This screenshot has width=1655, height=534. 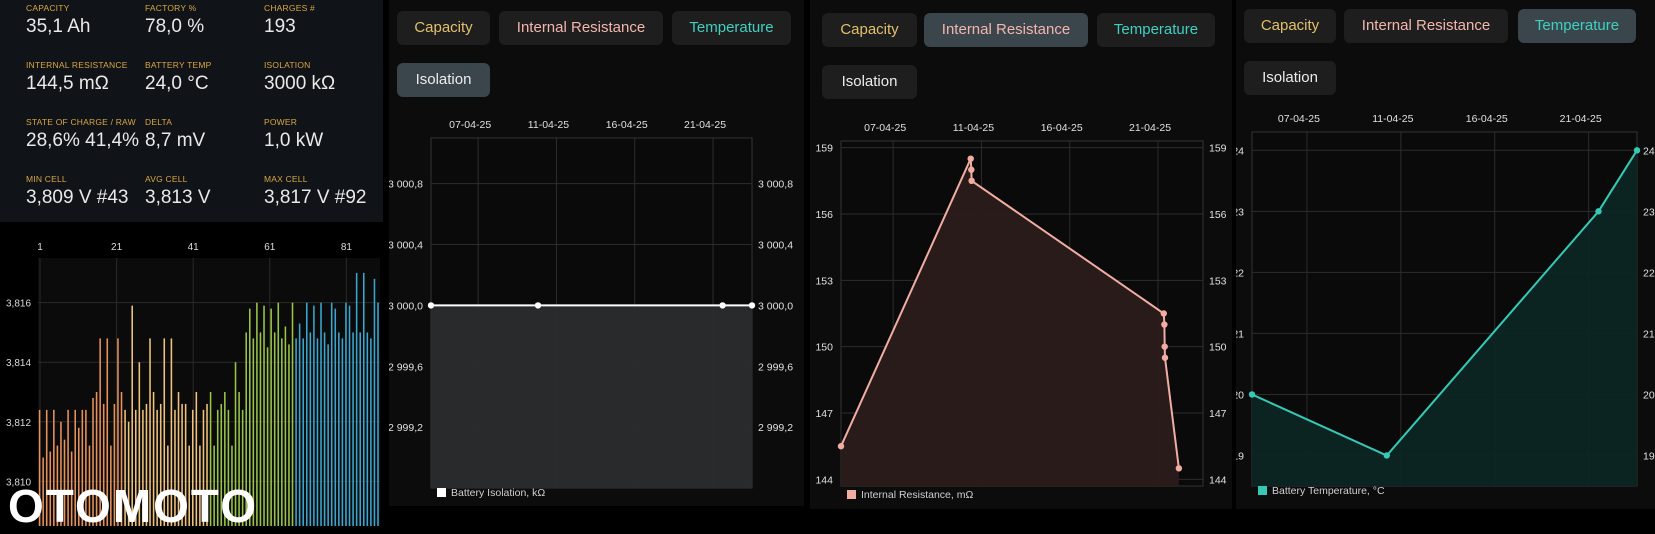 What do you see at coordinates (1328, 491) in the screenshot?
I see `legend-label: Battery Temperature, °C` at bounding box center [1328, 491].